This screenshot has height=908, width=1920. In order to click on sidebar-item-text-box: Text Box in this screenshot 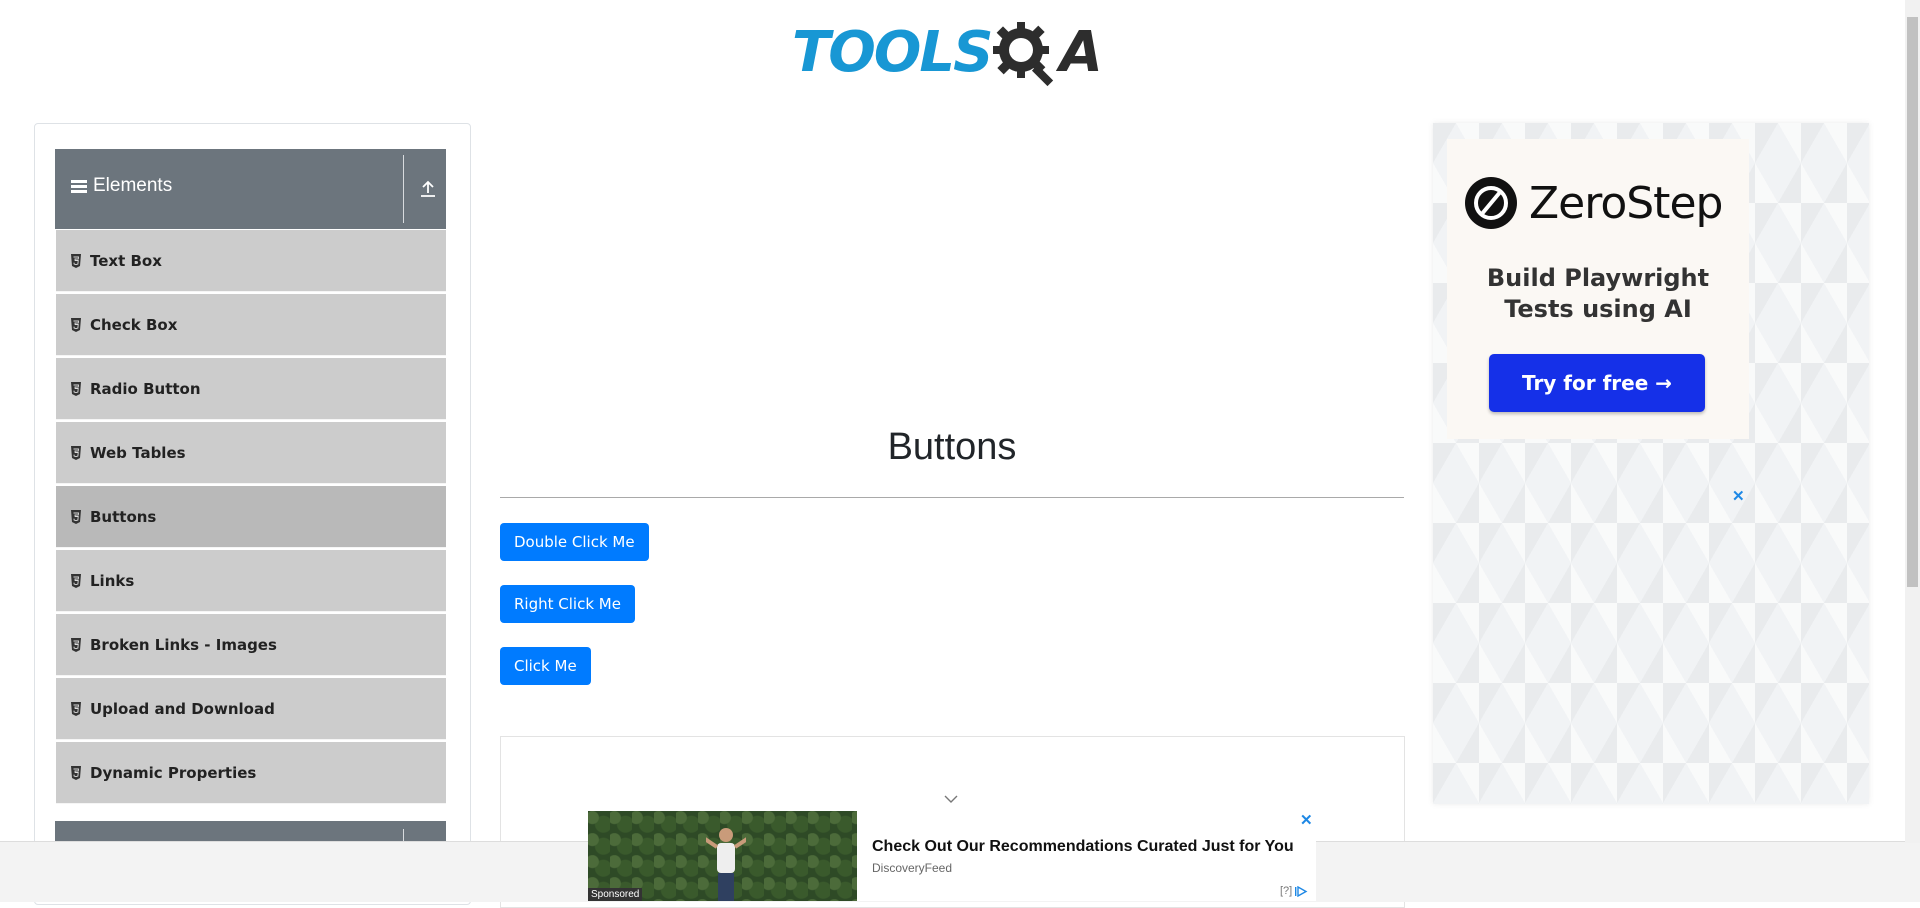, I will do `click(251, 261)`.